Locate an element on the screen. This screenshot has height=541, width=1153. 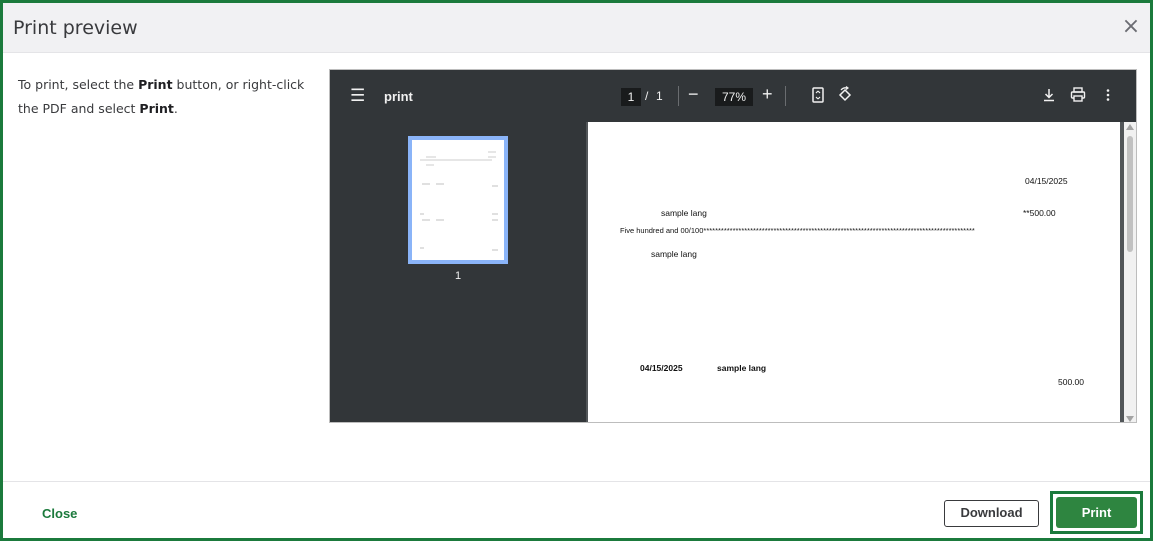
stub-amount: 500.00 is located at coordinates (1071, 382).